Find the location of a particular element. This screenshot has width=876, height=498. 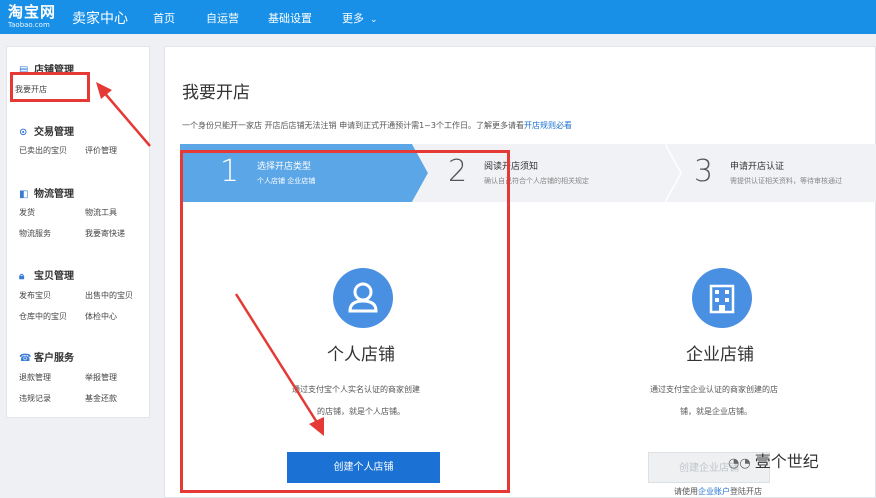

watermark: ◔◔ 壹个世纪 is located at coordinates (773, 460).